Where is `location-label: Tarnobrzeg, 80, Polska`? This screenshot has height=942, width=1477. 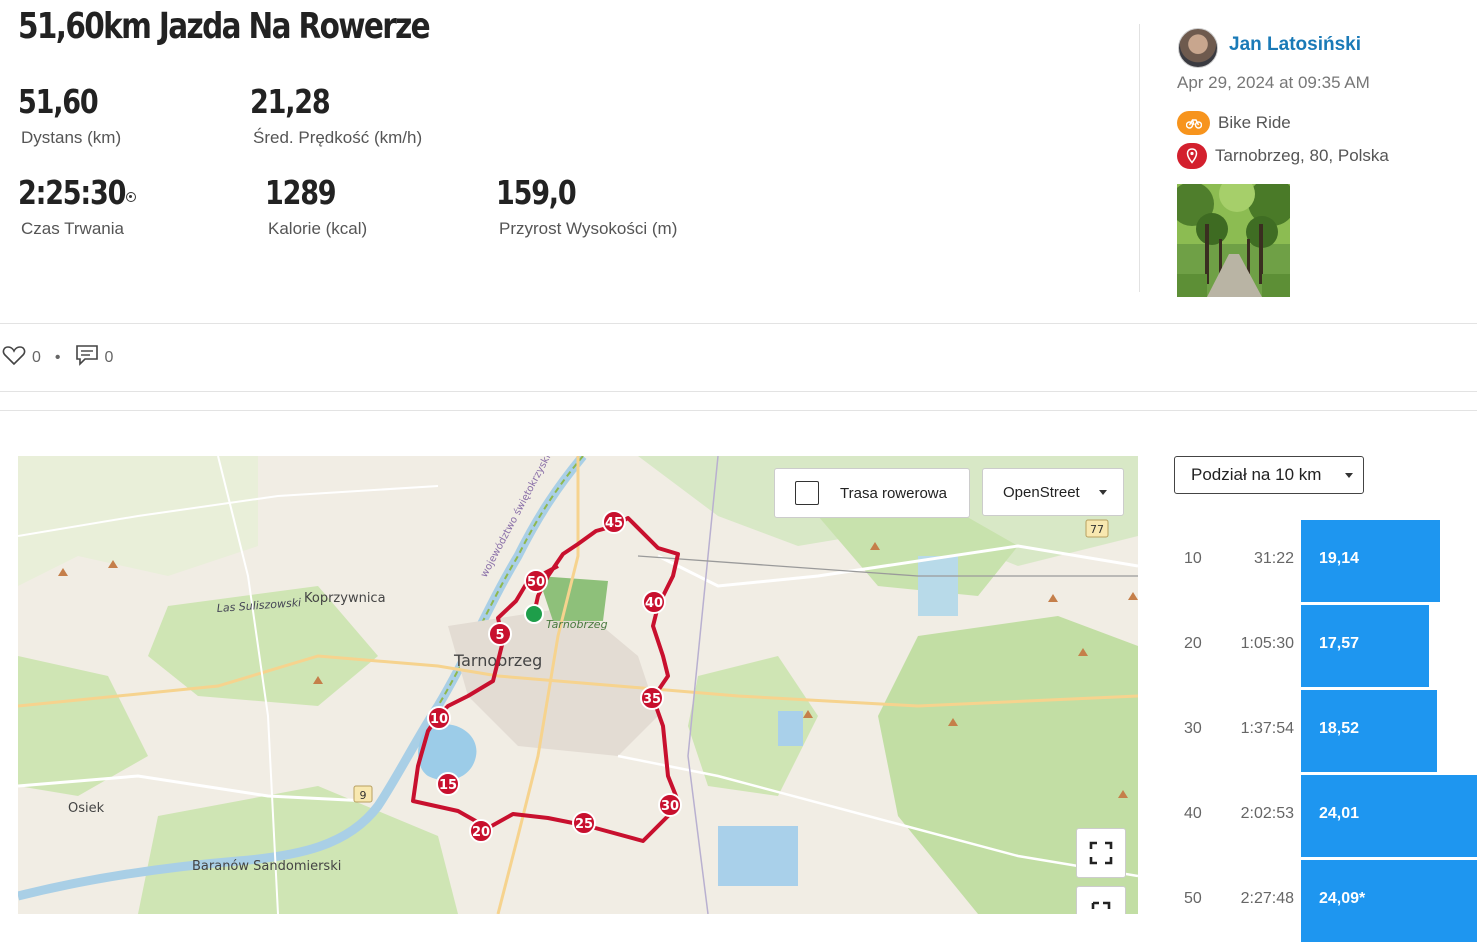 location-label: Tarnobrzeg, 80, Polska is located at coordinates (1302, 155).